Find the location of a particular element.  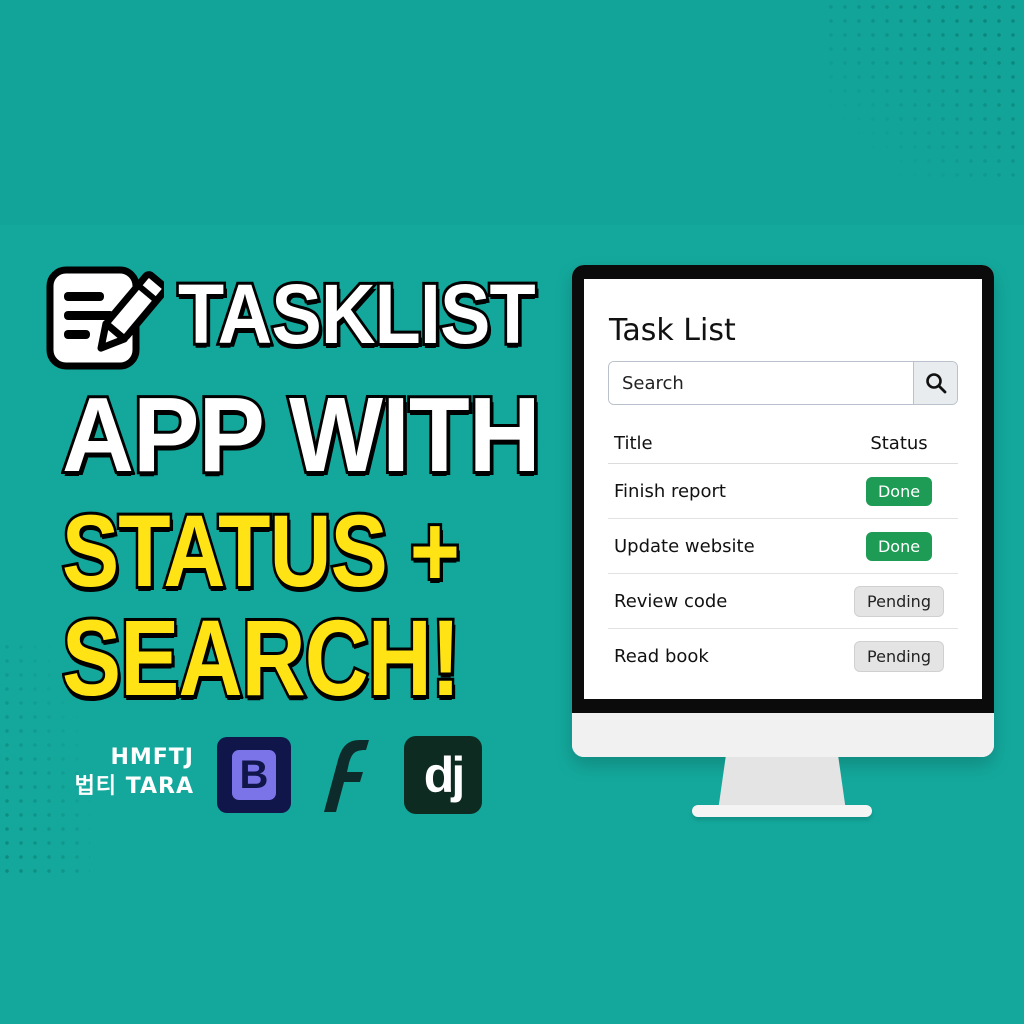

django-logo: dj is located at coordinates (443, 775).